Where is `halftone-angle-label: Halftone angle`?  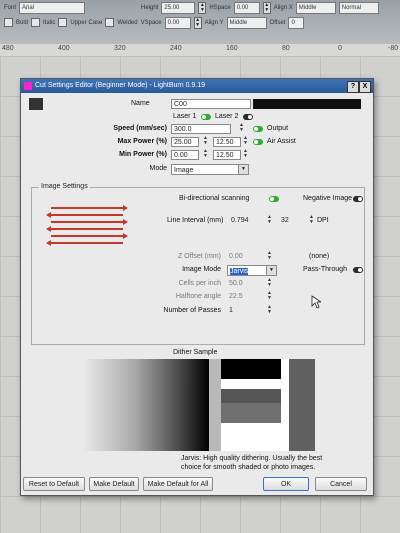 halftone-angle-label: Halftone angle is located at coordinates (198, 296).